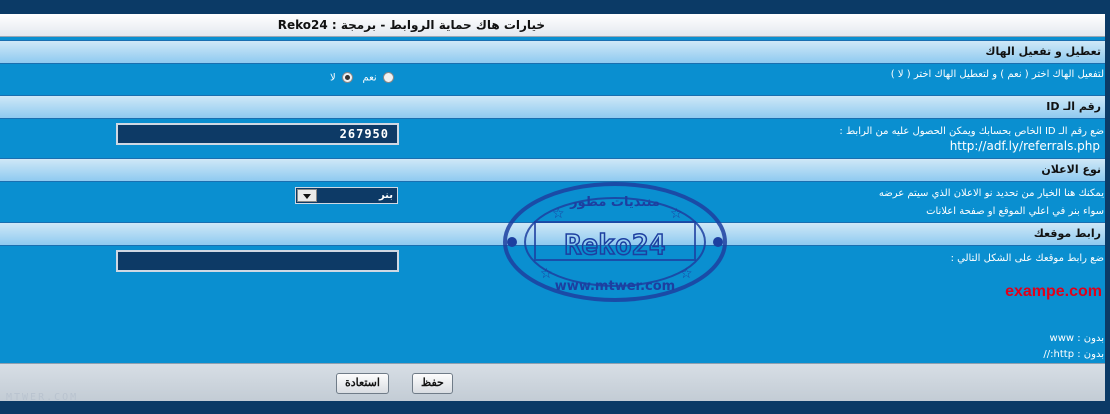 This screenshot has height=414, width=1110. I want to click on id-input: 267950, so click(257, 134).